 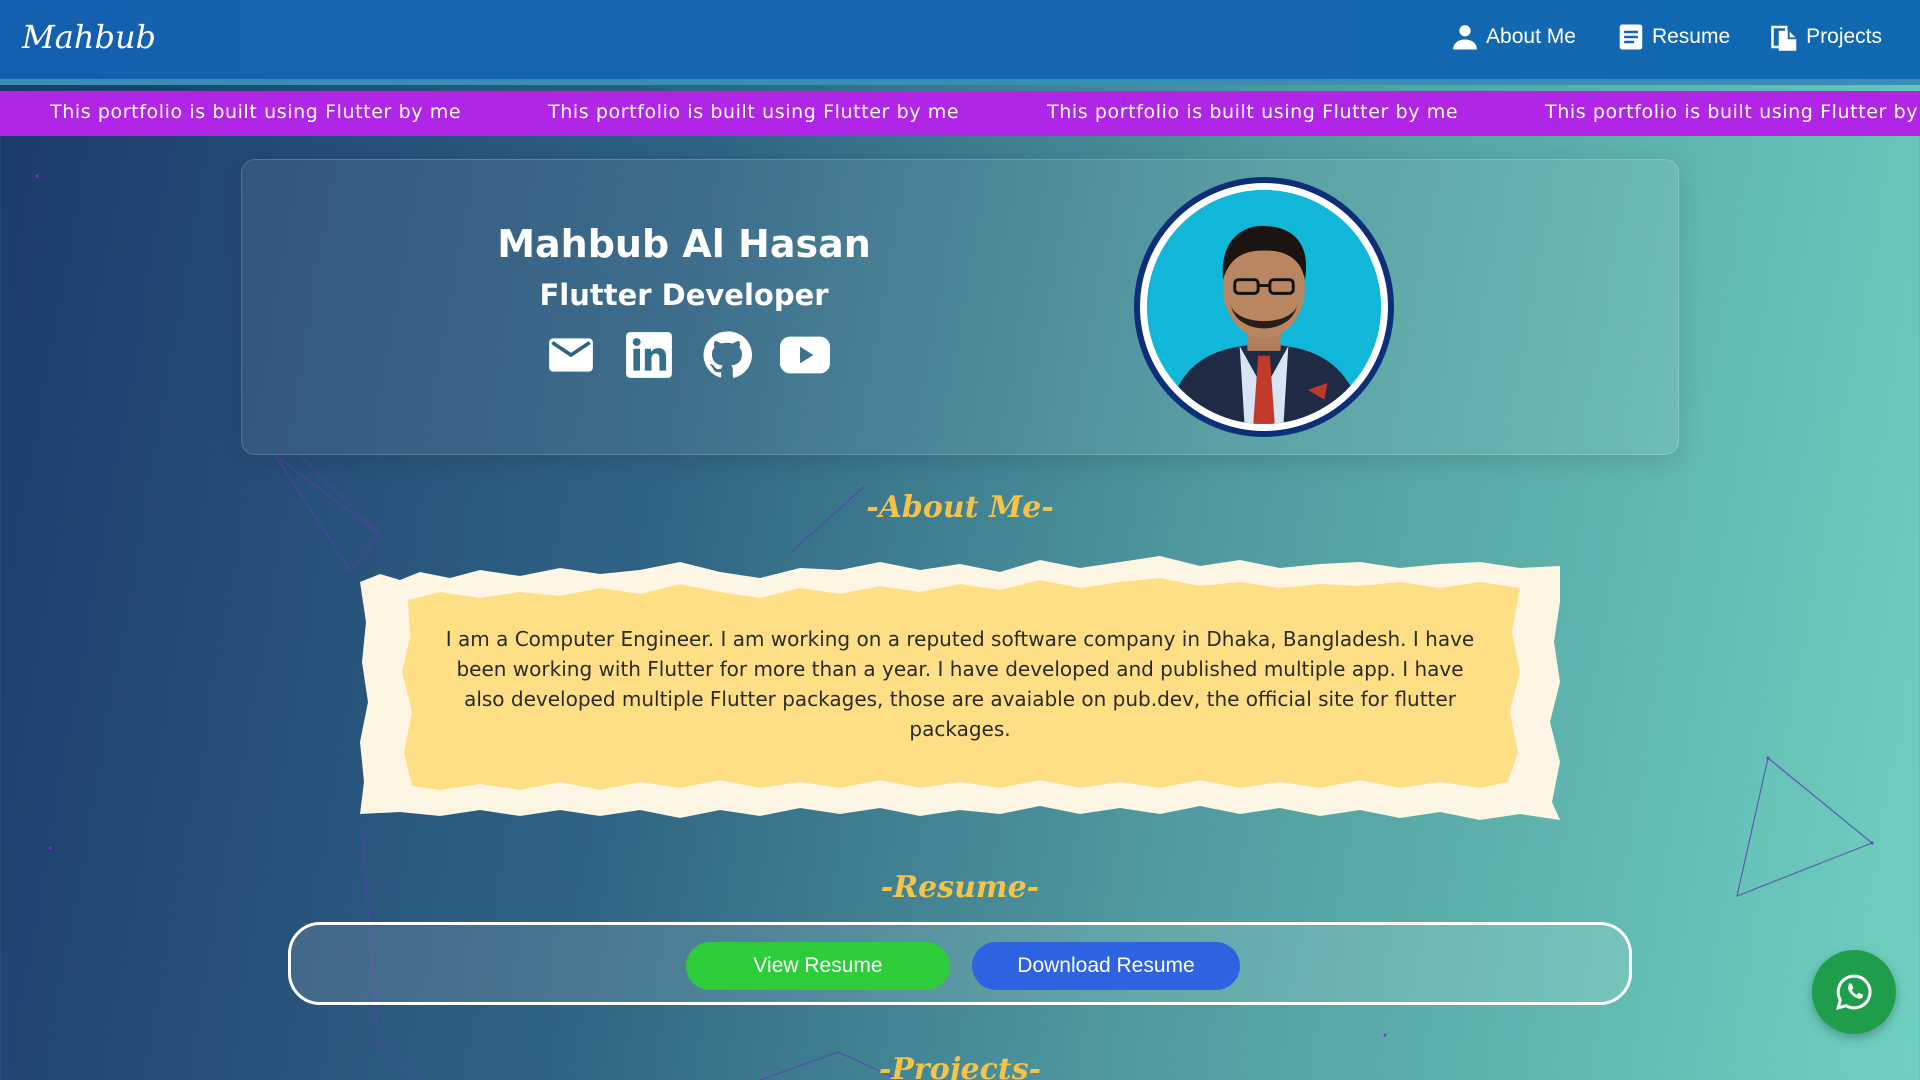 I want to click on nav-resume: Resume, so click(x=1673, y=37).